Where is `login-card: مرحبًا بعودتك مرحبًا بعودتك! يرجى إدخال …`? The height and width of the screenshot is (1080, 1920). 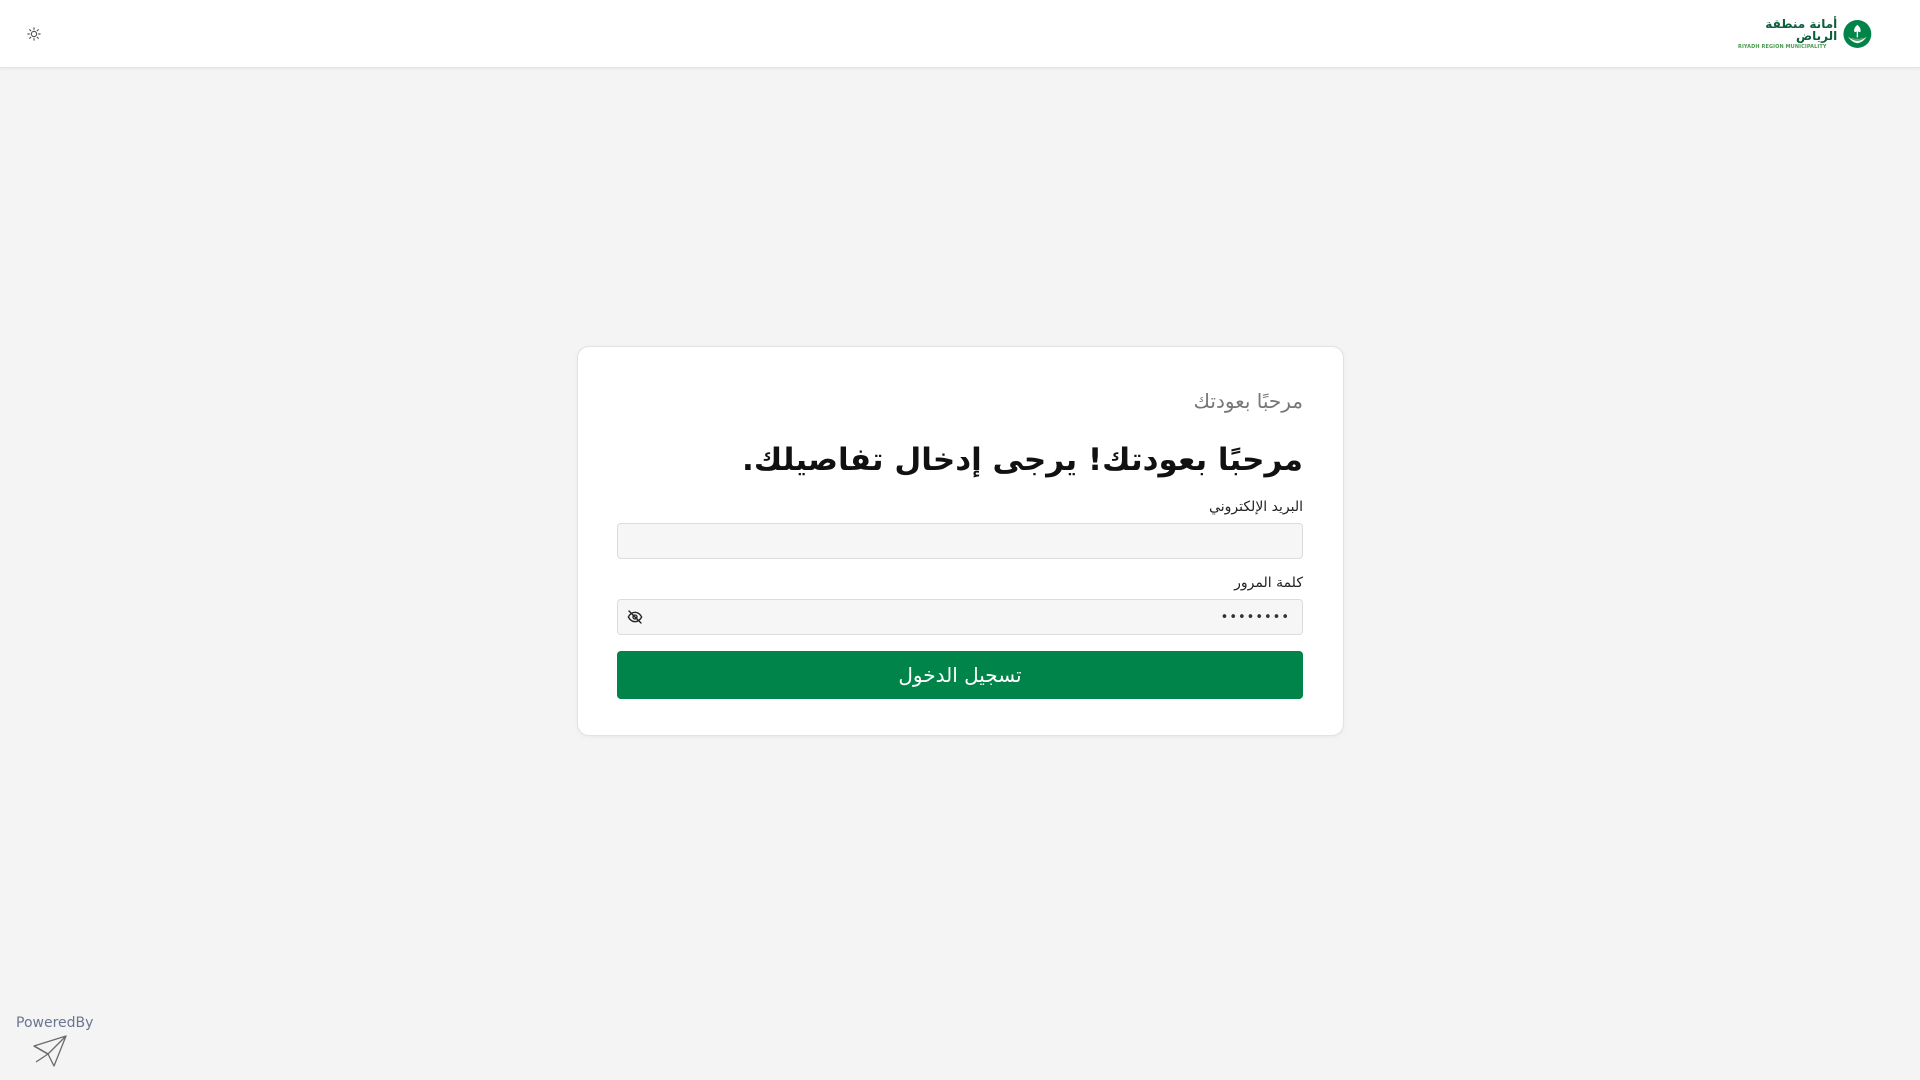
login-card: مرحبًا بعودتك مرحبًا بعودتك! يرجى إدخال … is located at coordinates (960, 541).